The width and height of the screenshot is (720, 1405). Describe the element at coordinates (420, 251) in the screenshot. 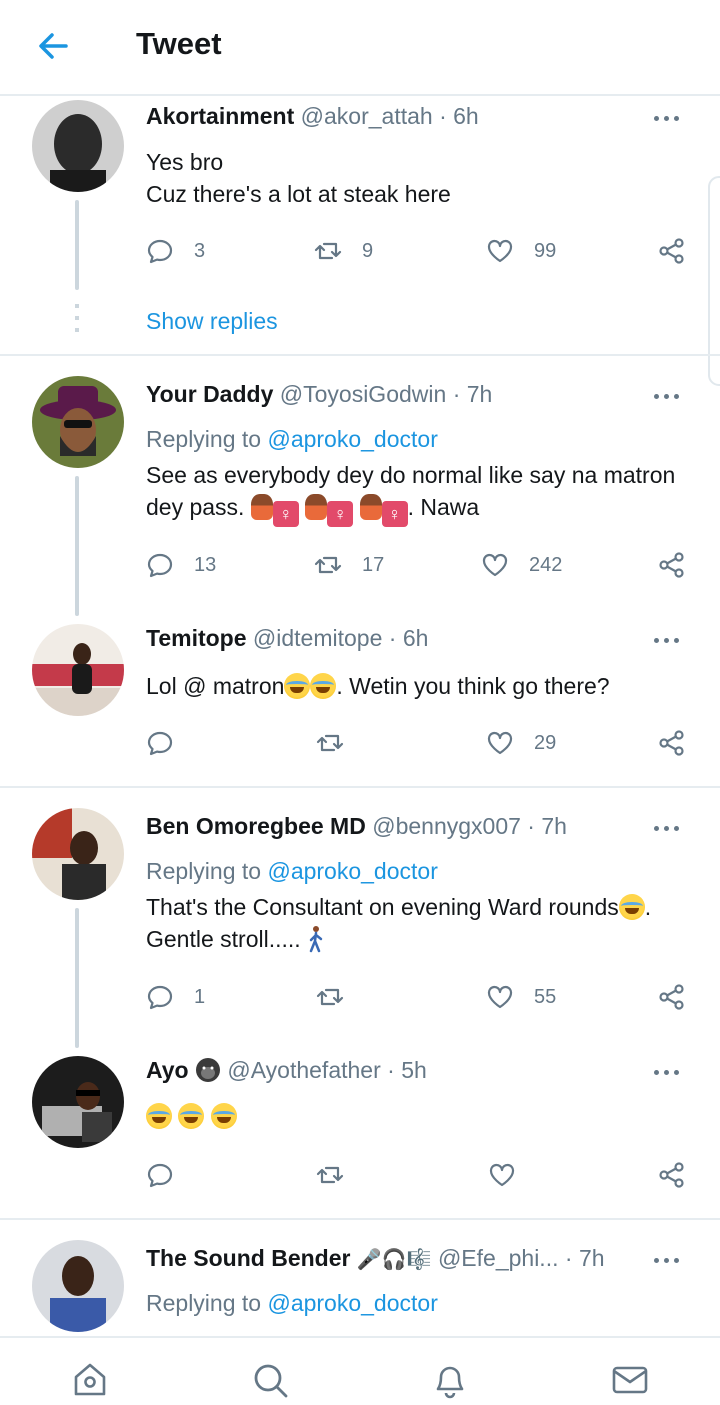

I see `tweet-actions: 3 9 99` at that location.